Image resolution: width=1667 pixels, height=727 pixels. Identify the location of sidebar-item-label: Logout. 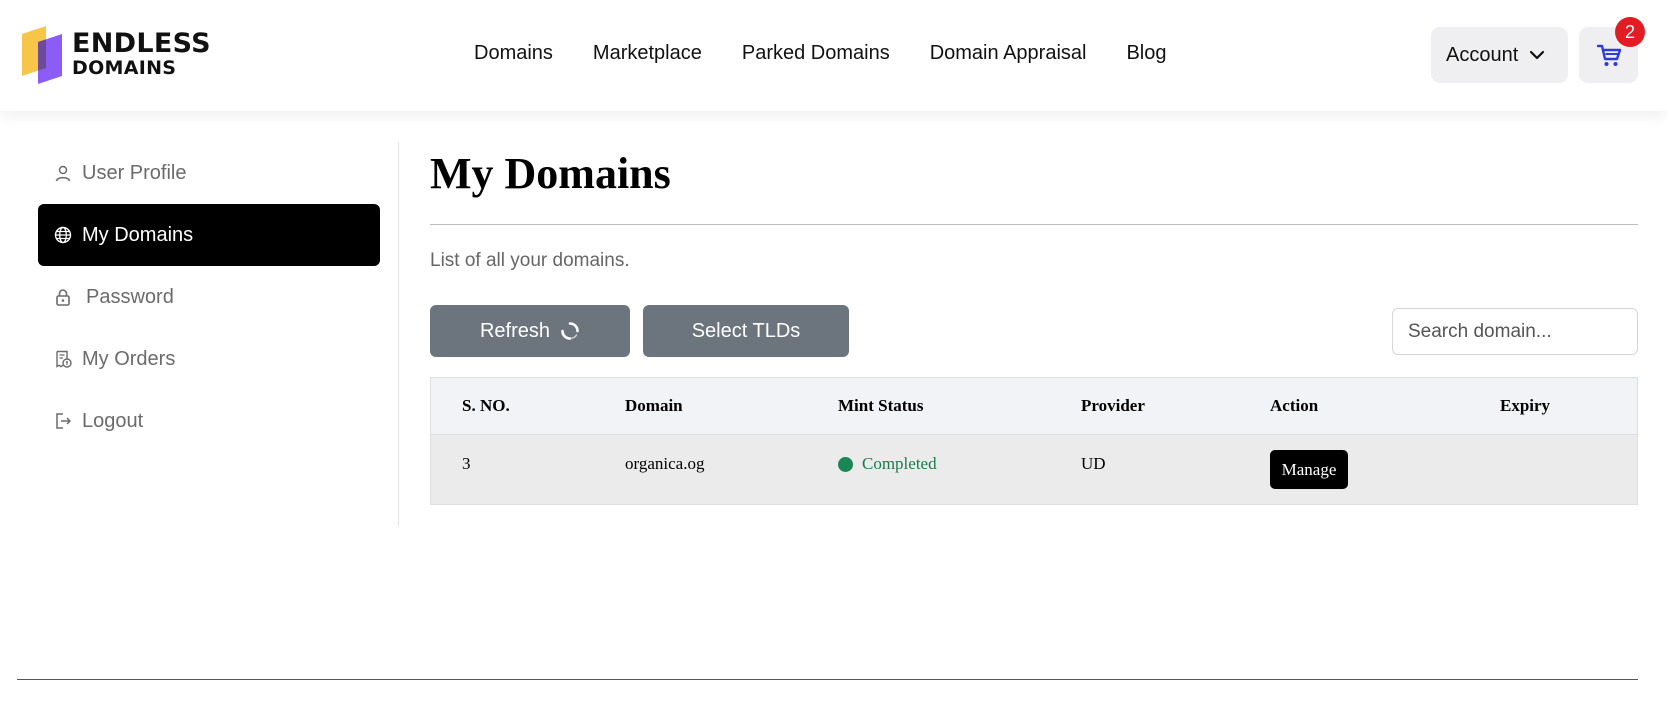
(113, 420).